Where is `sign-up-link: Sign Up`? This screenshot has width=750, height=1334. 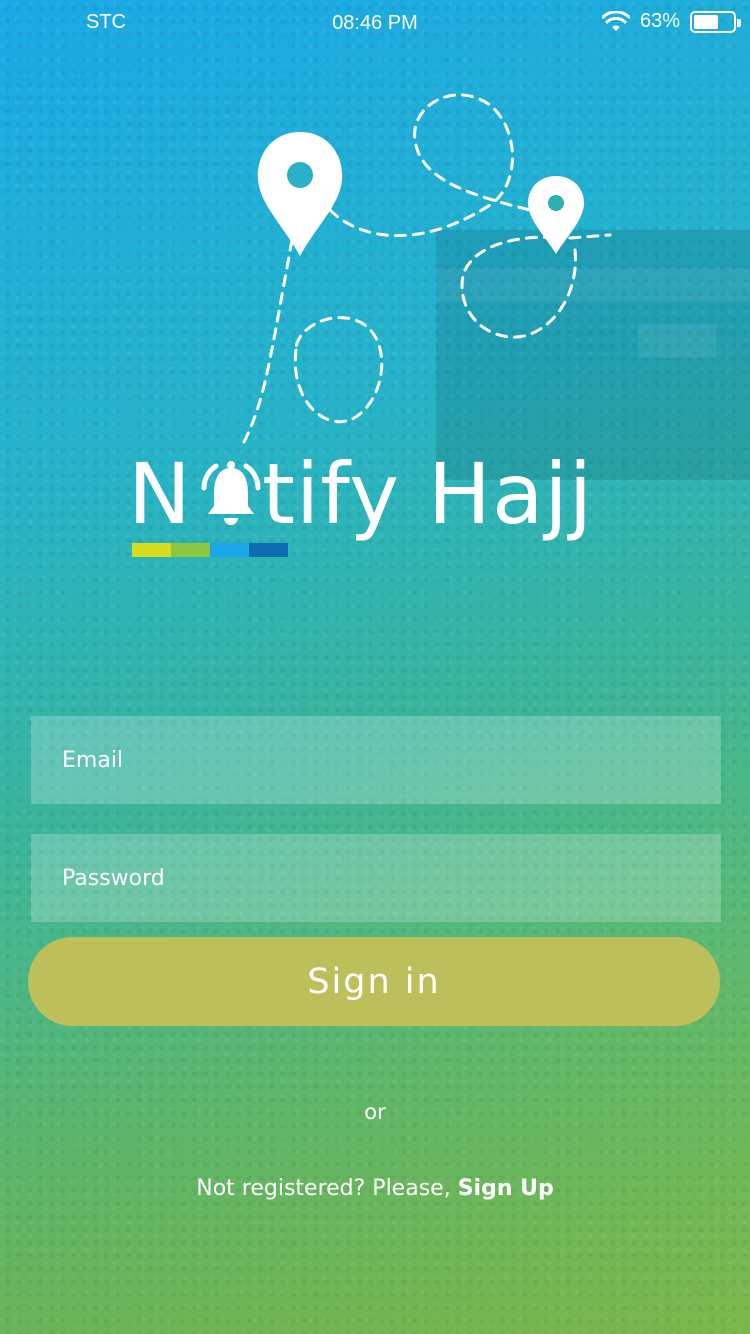
sign-up-link: Sign Up is located at coordinates (506, 1188).